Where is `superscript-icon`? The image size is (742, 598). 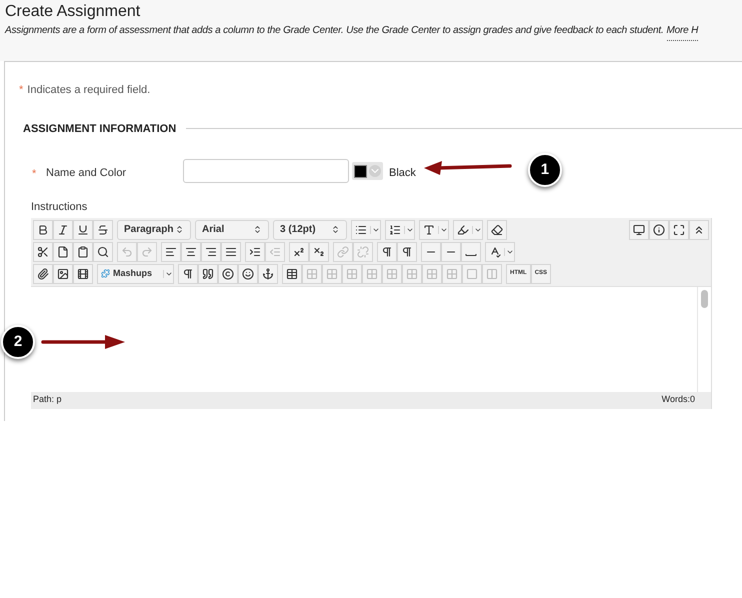
superscript-icon is located at coordinates (299, 252).